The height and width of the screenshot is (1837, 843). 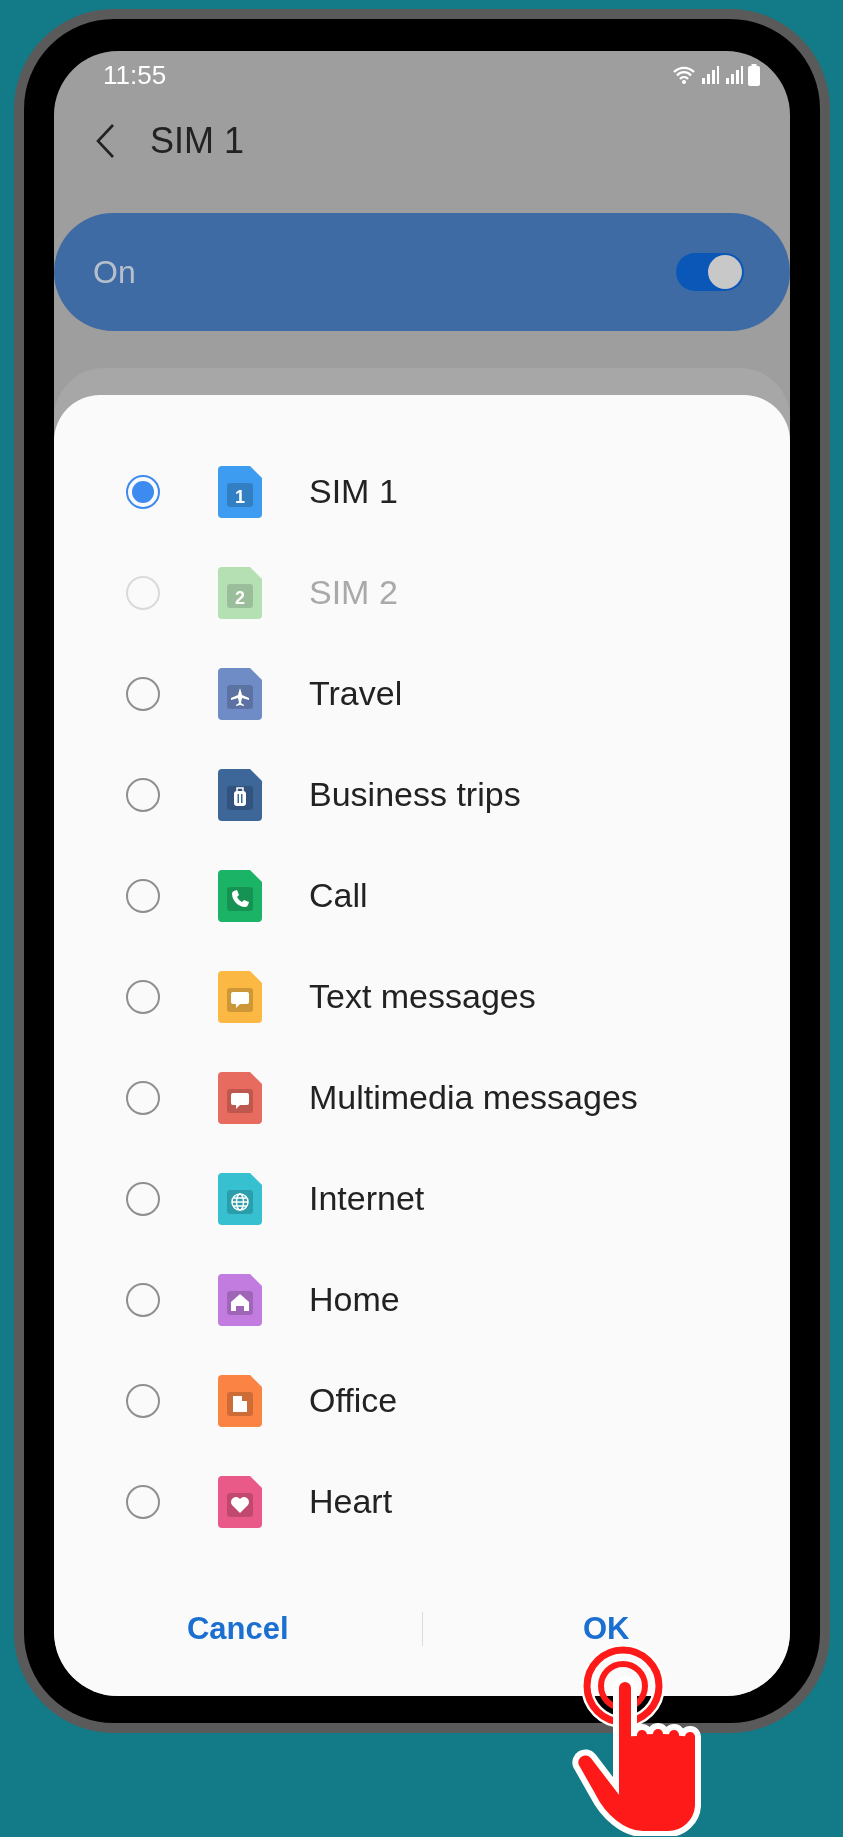 What do you see at coordinates (422, 895) in the screenshot?
I see `option-row: Call` at bounding box center [422, 895].